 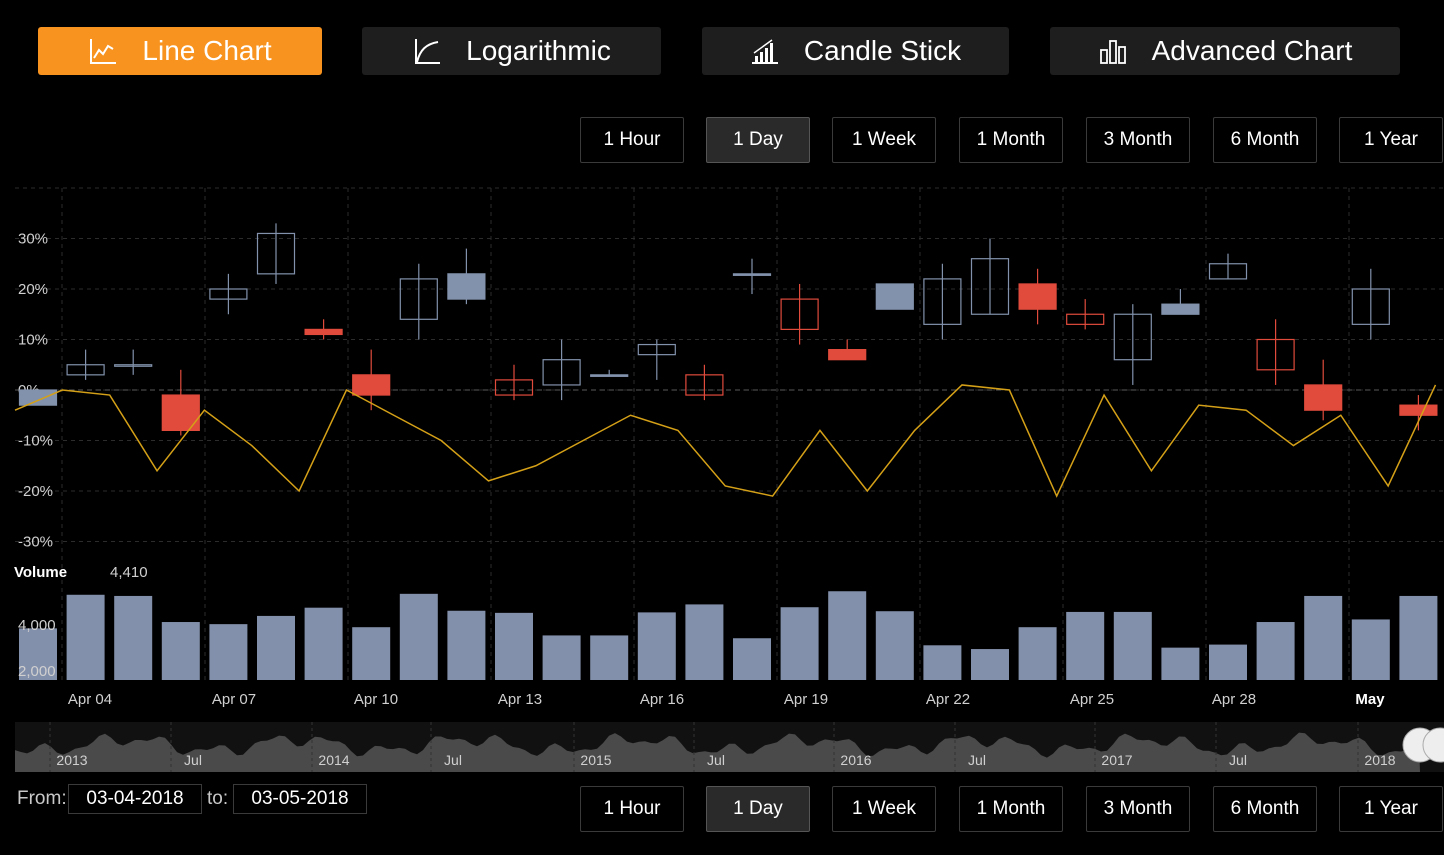 I want to click on x-tick-label: Apr 04, so click(x=90, y=699).